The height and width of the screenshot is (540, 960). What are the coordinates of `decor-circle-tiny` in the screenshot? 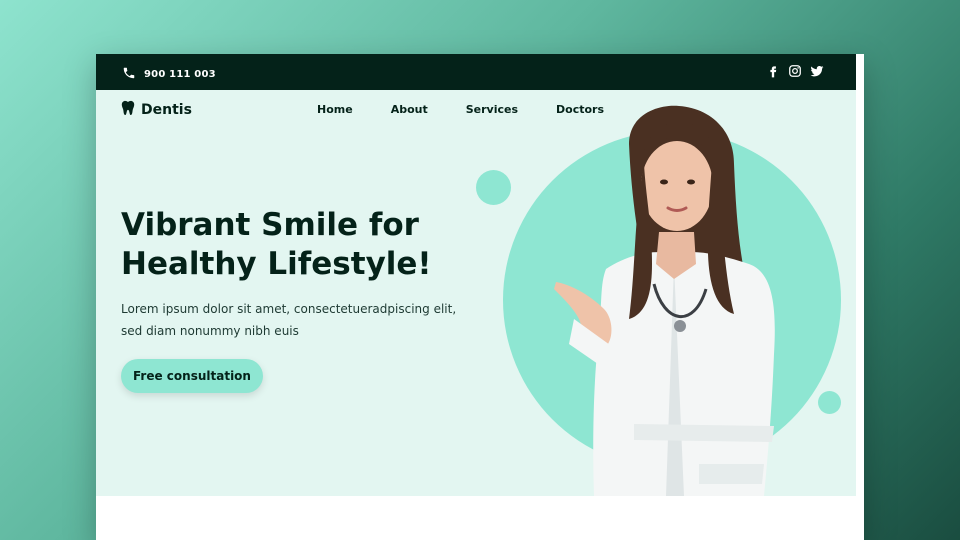 It's located at (829, 402).